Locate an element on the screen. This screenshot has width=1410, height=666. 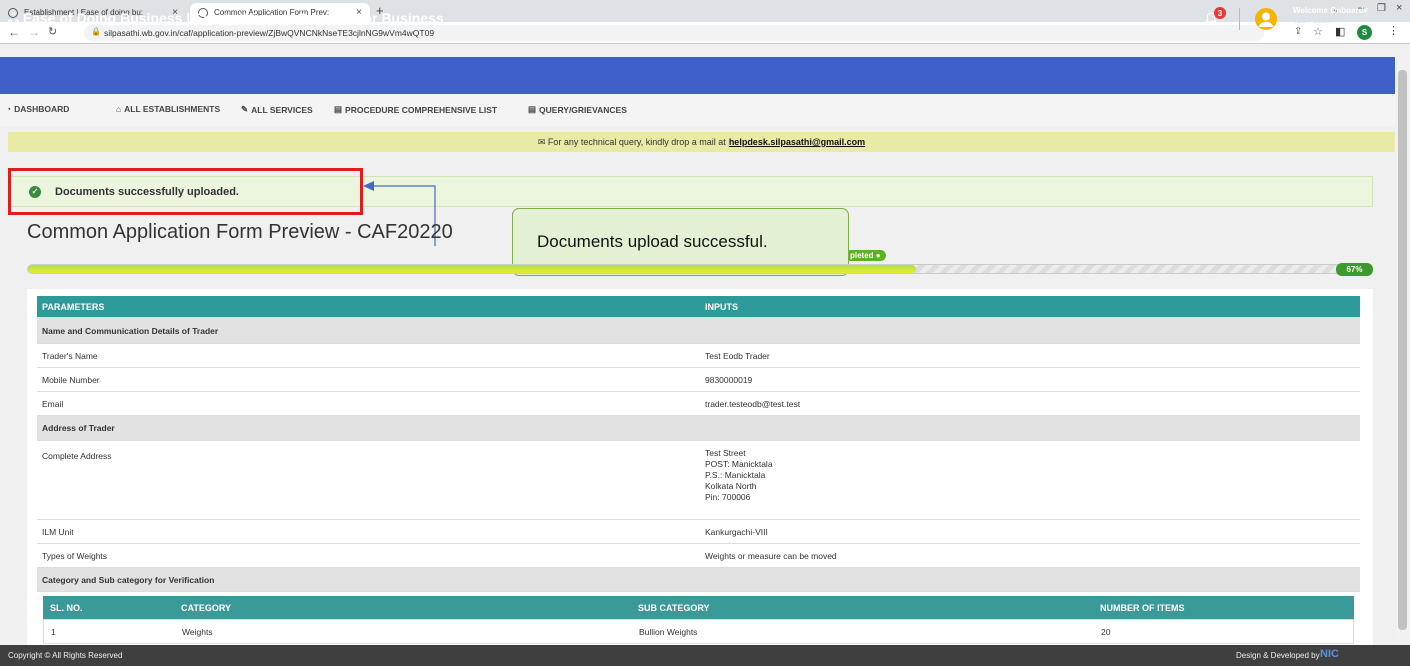
network-icon: ஃ is located at coordinates (15, 18).